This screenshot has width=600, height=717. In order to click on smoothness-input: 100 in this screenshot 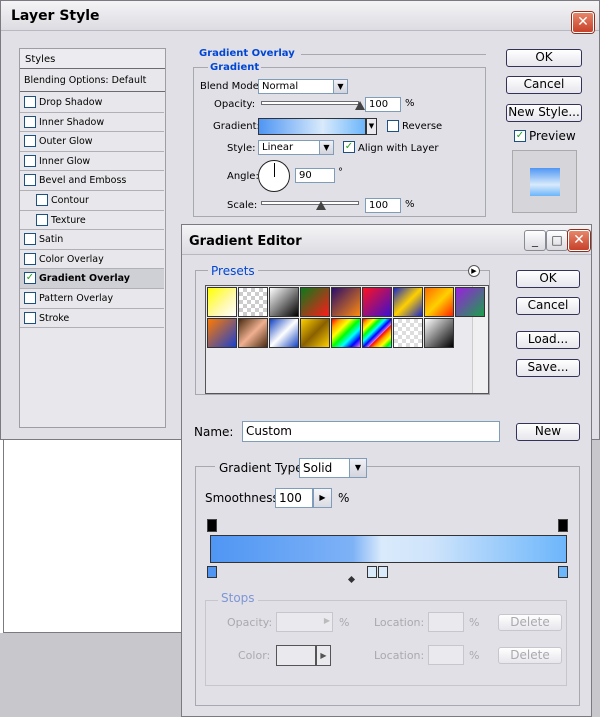, I will do `click(294, 498)`.